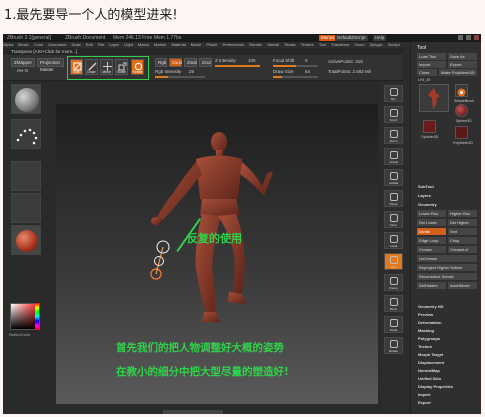 This screenshot has height=417, width=485. What do you see at coordinates (429, 338) in the screenshot?
I see `tool-section-polygroups: Polygroups` at bounding box center [429, 338].